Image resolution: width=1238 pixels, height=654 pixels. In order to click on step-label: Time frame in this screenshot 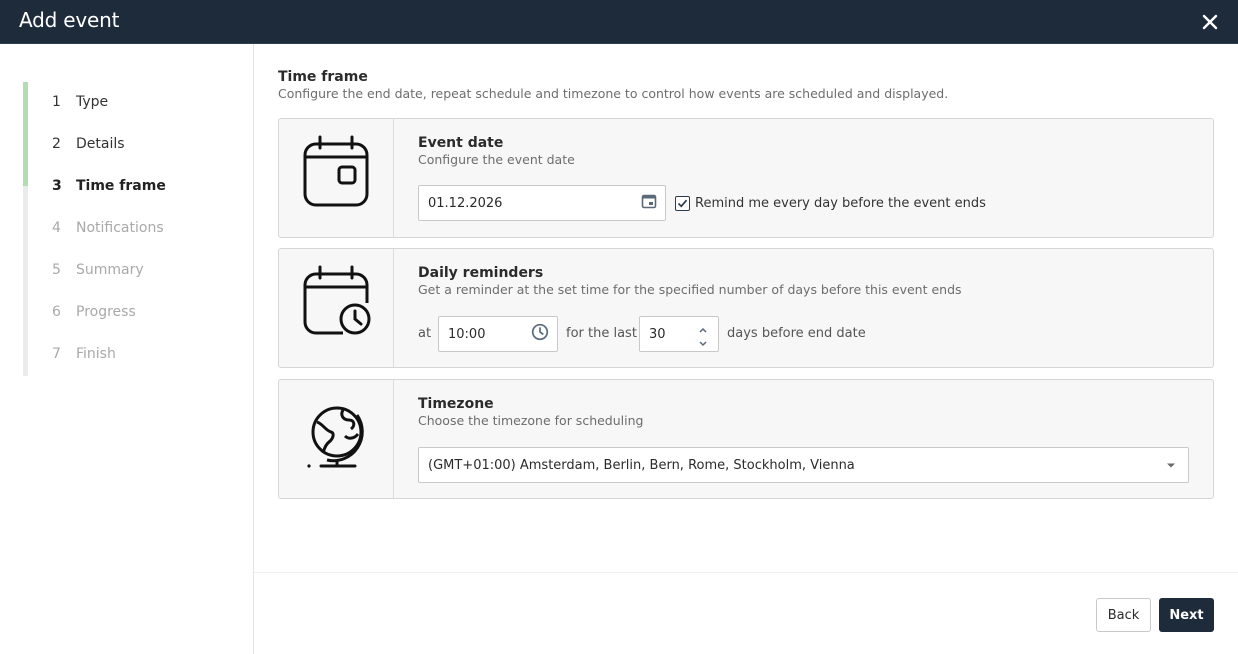, I will do `click(121, 186)`.